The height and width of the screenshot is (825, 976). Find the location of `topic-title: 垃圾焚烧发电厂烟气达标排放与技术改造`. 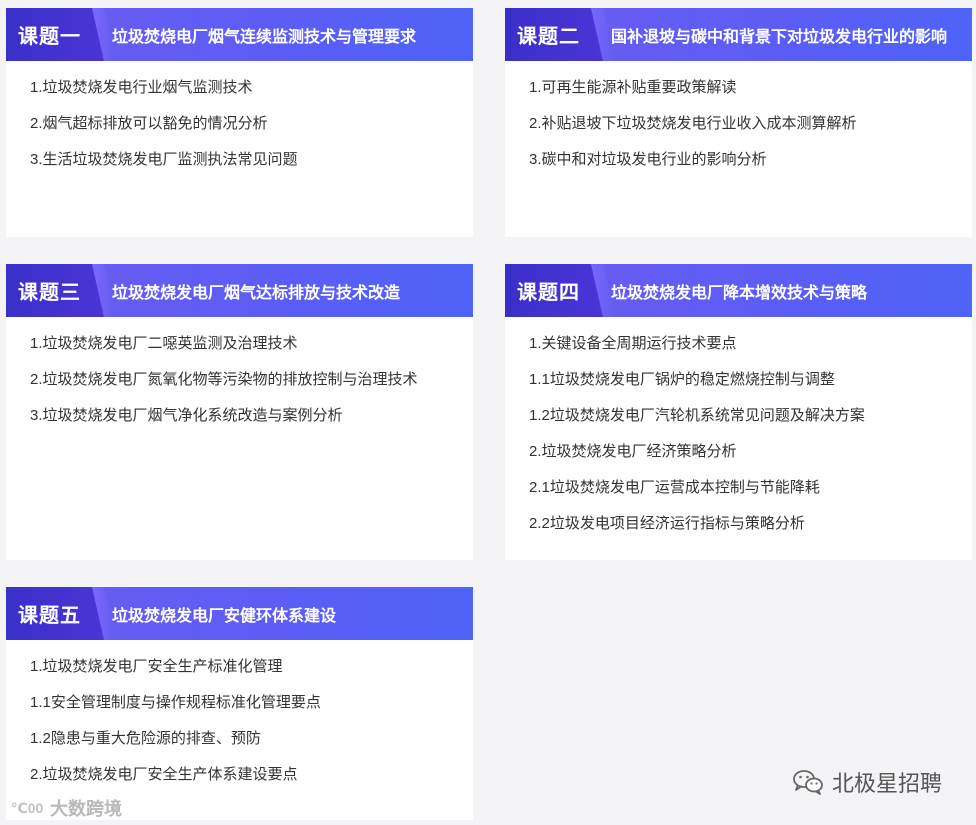

topic-title: 垃圾焚烧发电厂烟气达标排放与技术改造 is located at coordinates (256, 293).